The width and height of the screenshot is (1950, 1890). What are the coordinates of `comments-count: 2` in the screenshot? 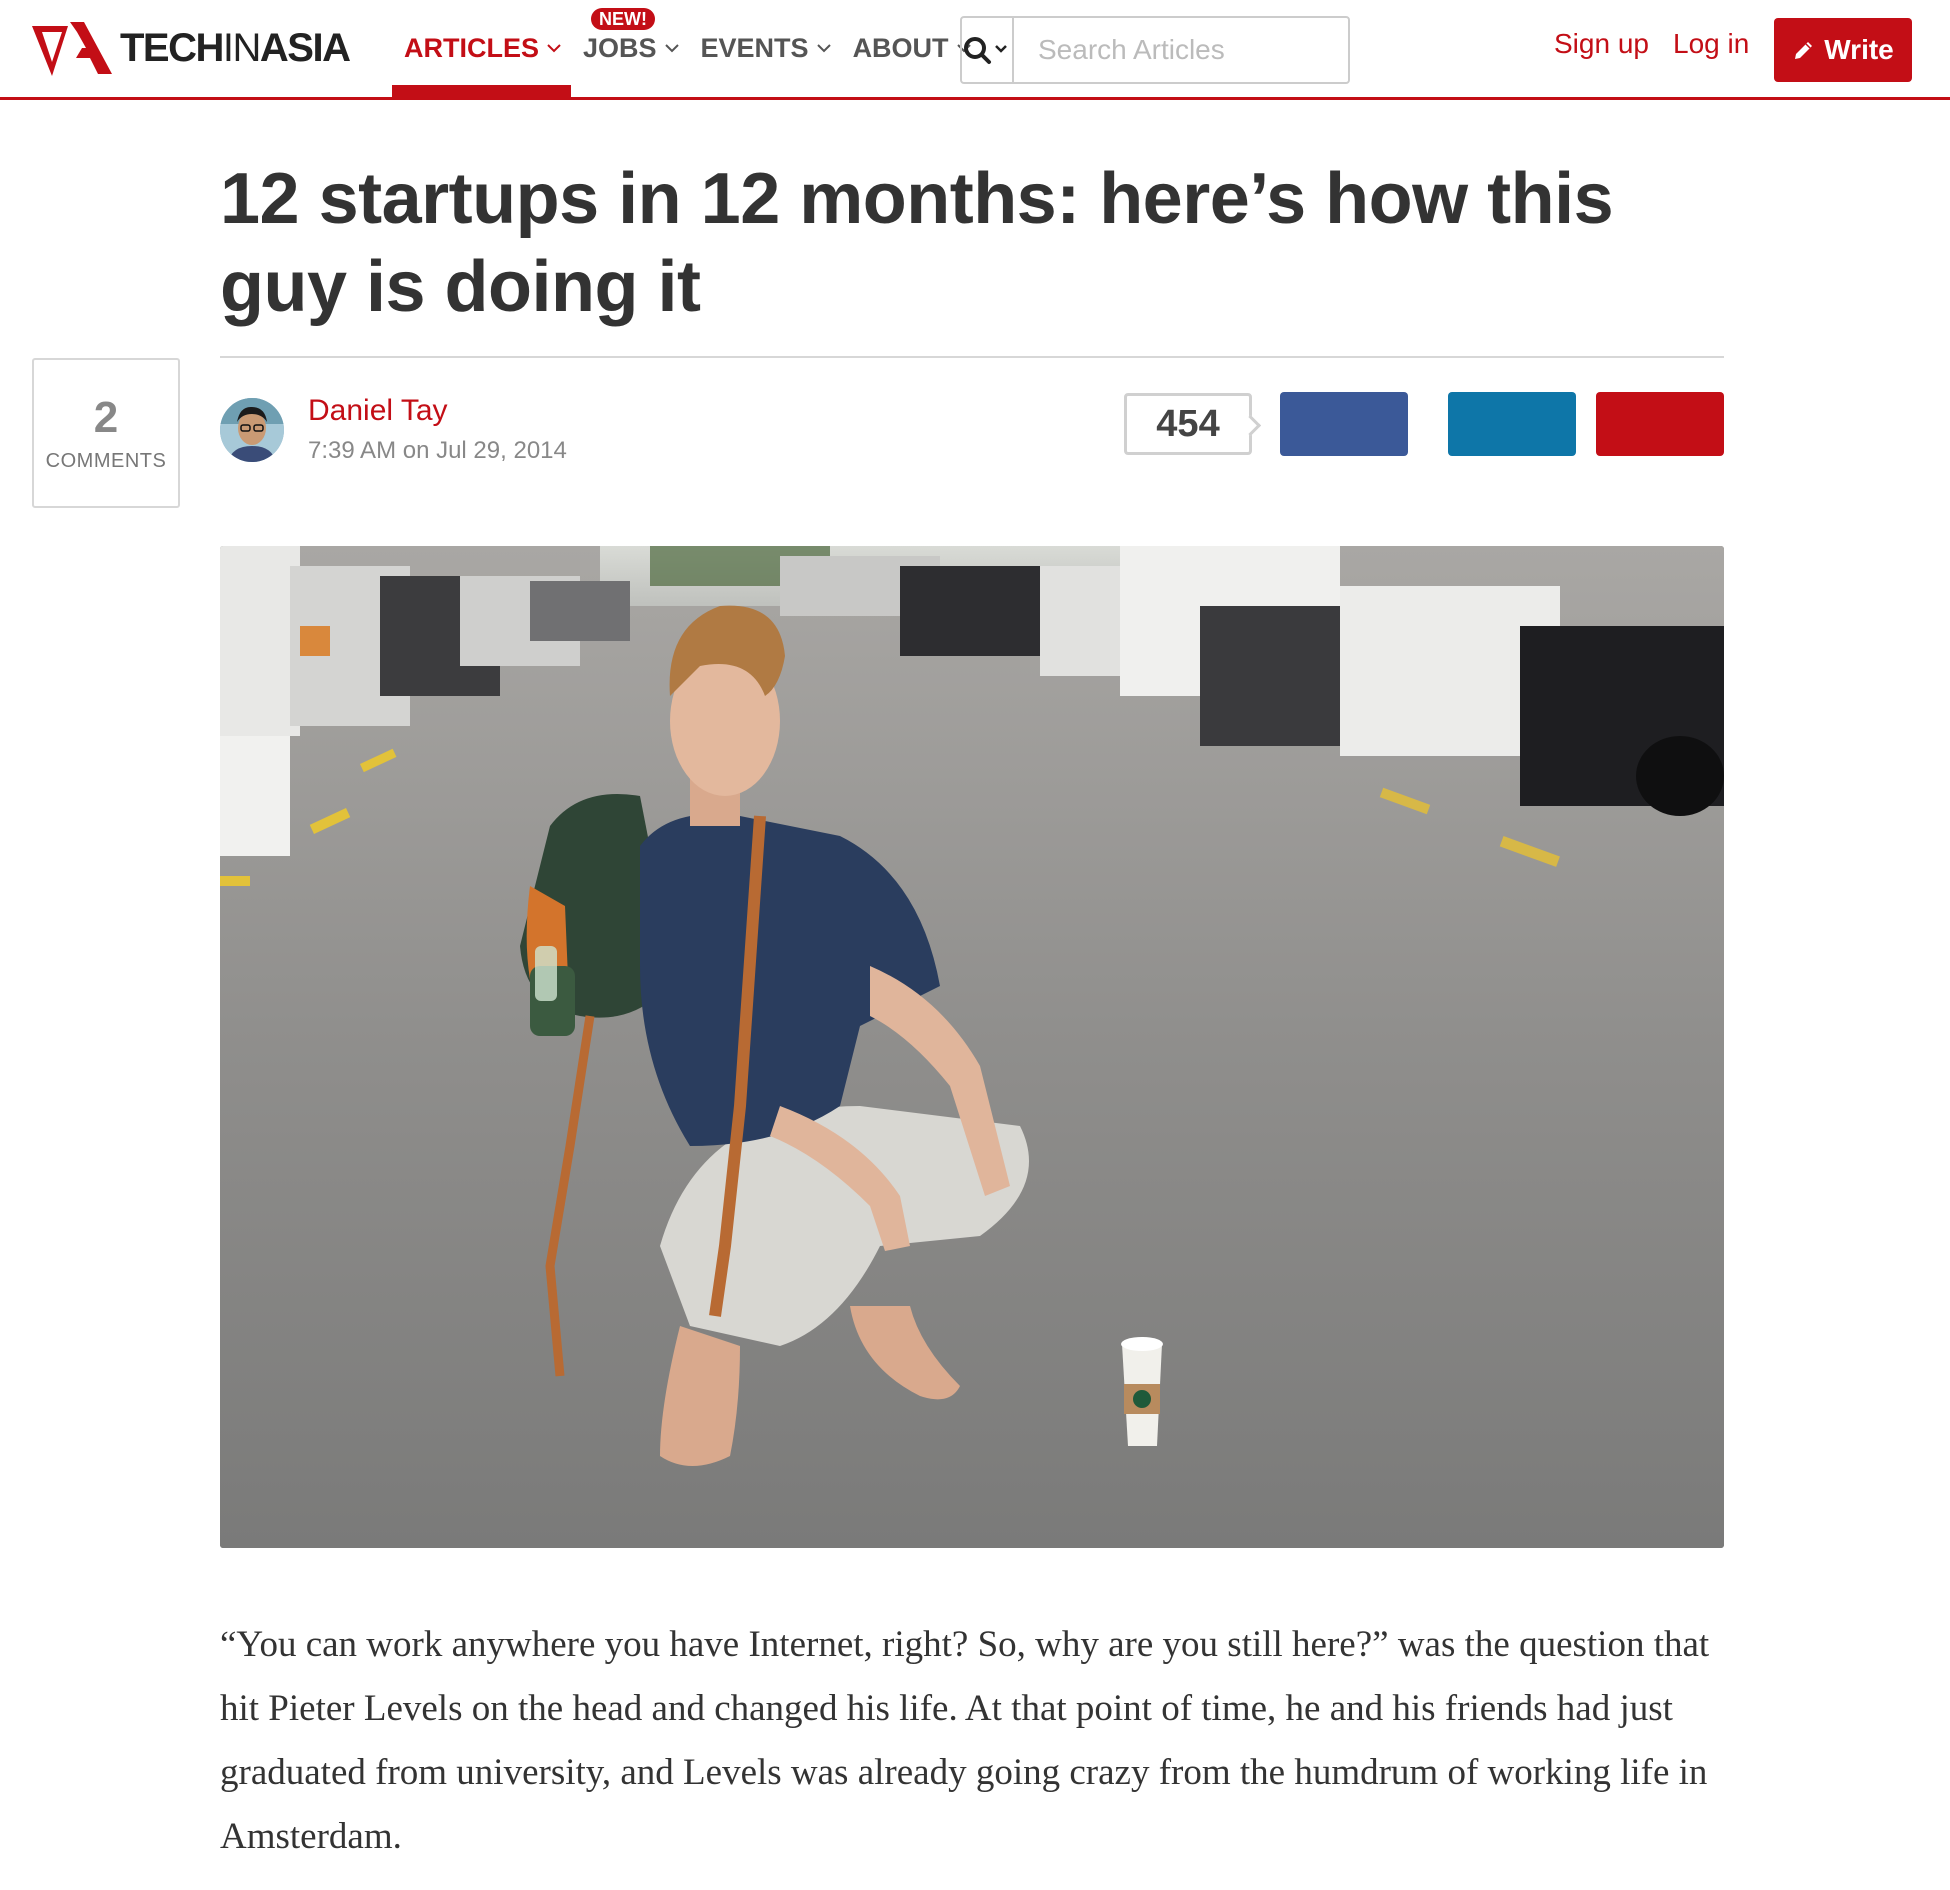 It's located at (106, 417).